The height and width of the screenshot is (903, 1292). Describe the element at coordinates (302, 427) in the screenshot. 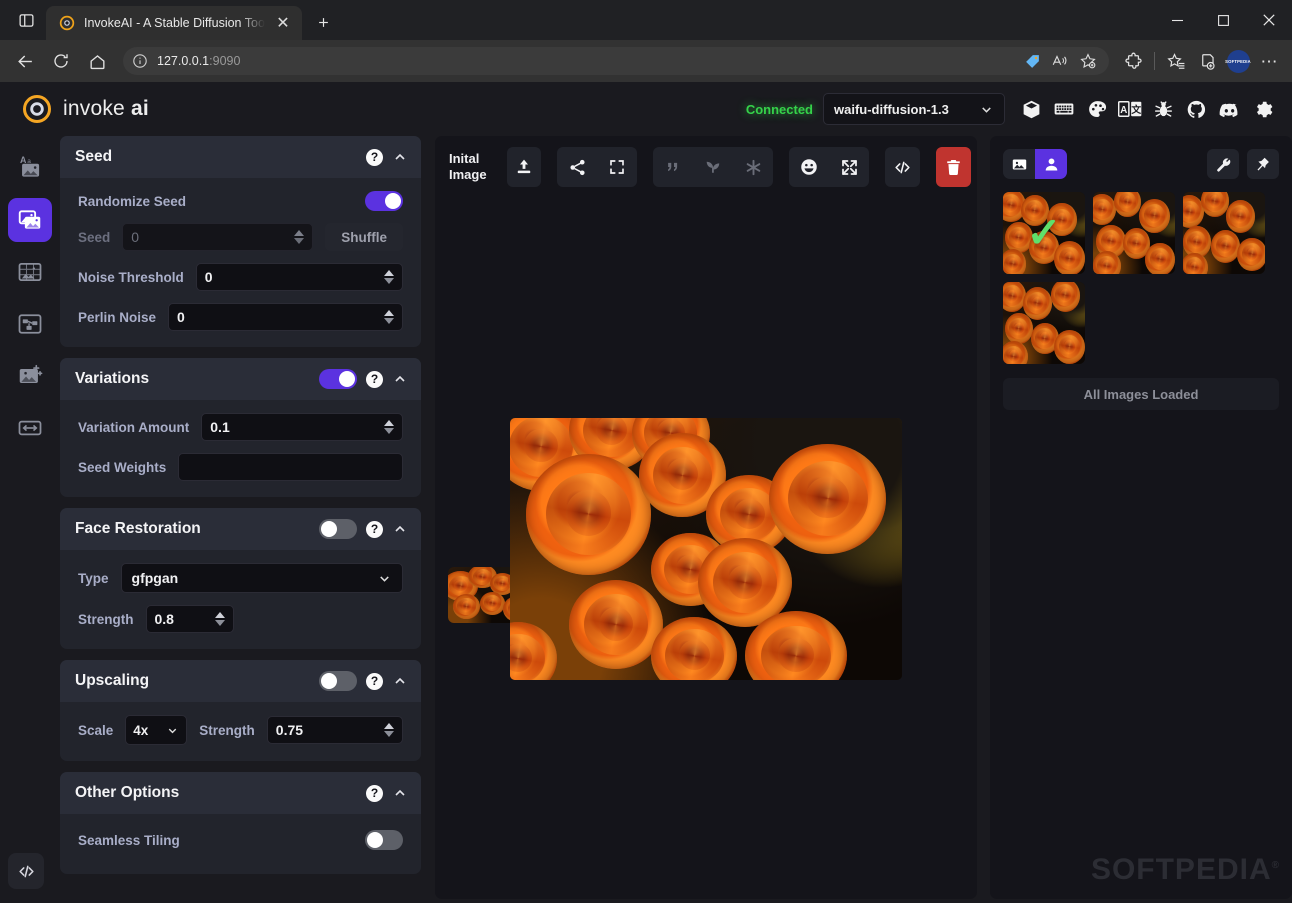

I see `variation-amount-input: 0.1` at that location.